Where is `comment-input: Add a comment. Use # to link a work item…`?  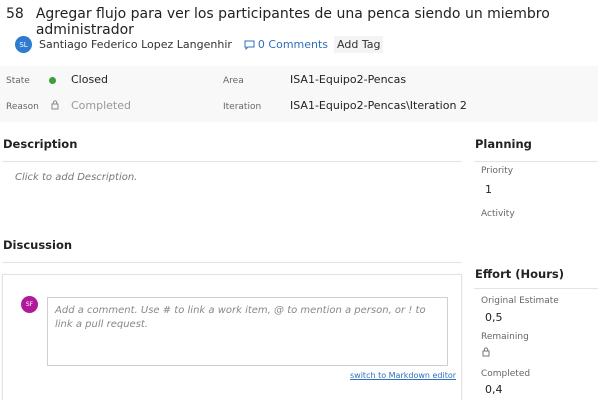 comment-input: Add a comment. Use # to link a work item… is located at coordinates (247, 331).